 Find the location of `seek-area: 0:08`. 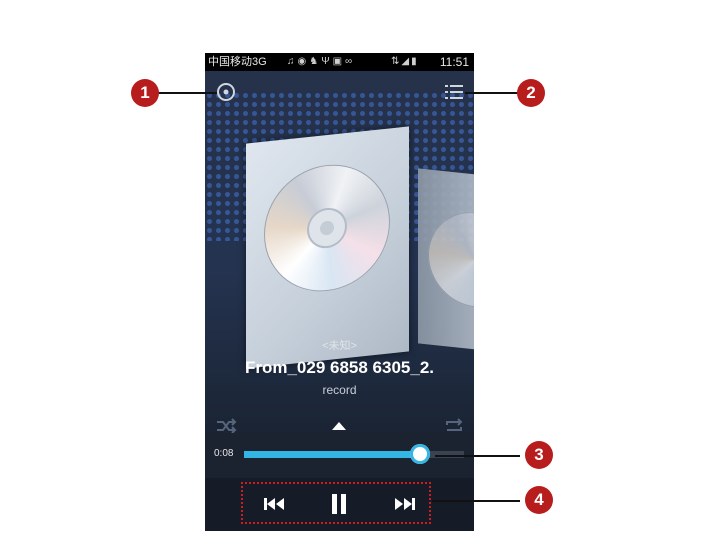

seek-area: 0:08 is located at coordinates (339, 455).